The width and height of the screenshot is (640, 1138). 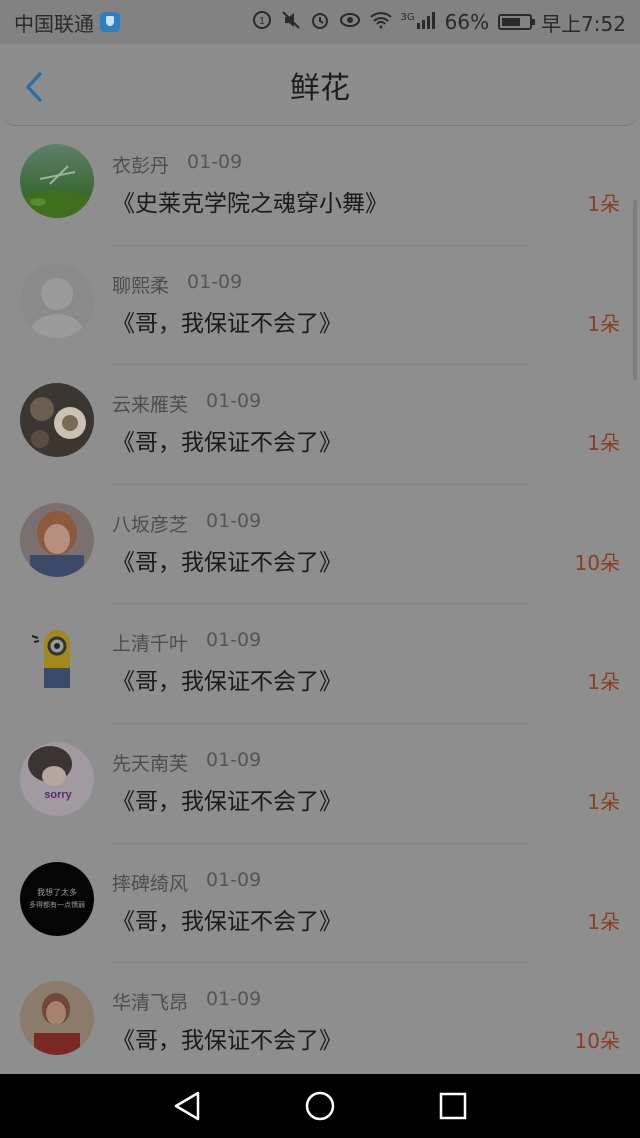 What do you see at coordinates (54, 23) in the screenshot?
I see `carrier-label: 中国联通` at bounding box center [54, 23].